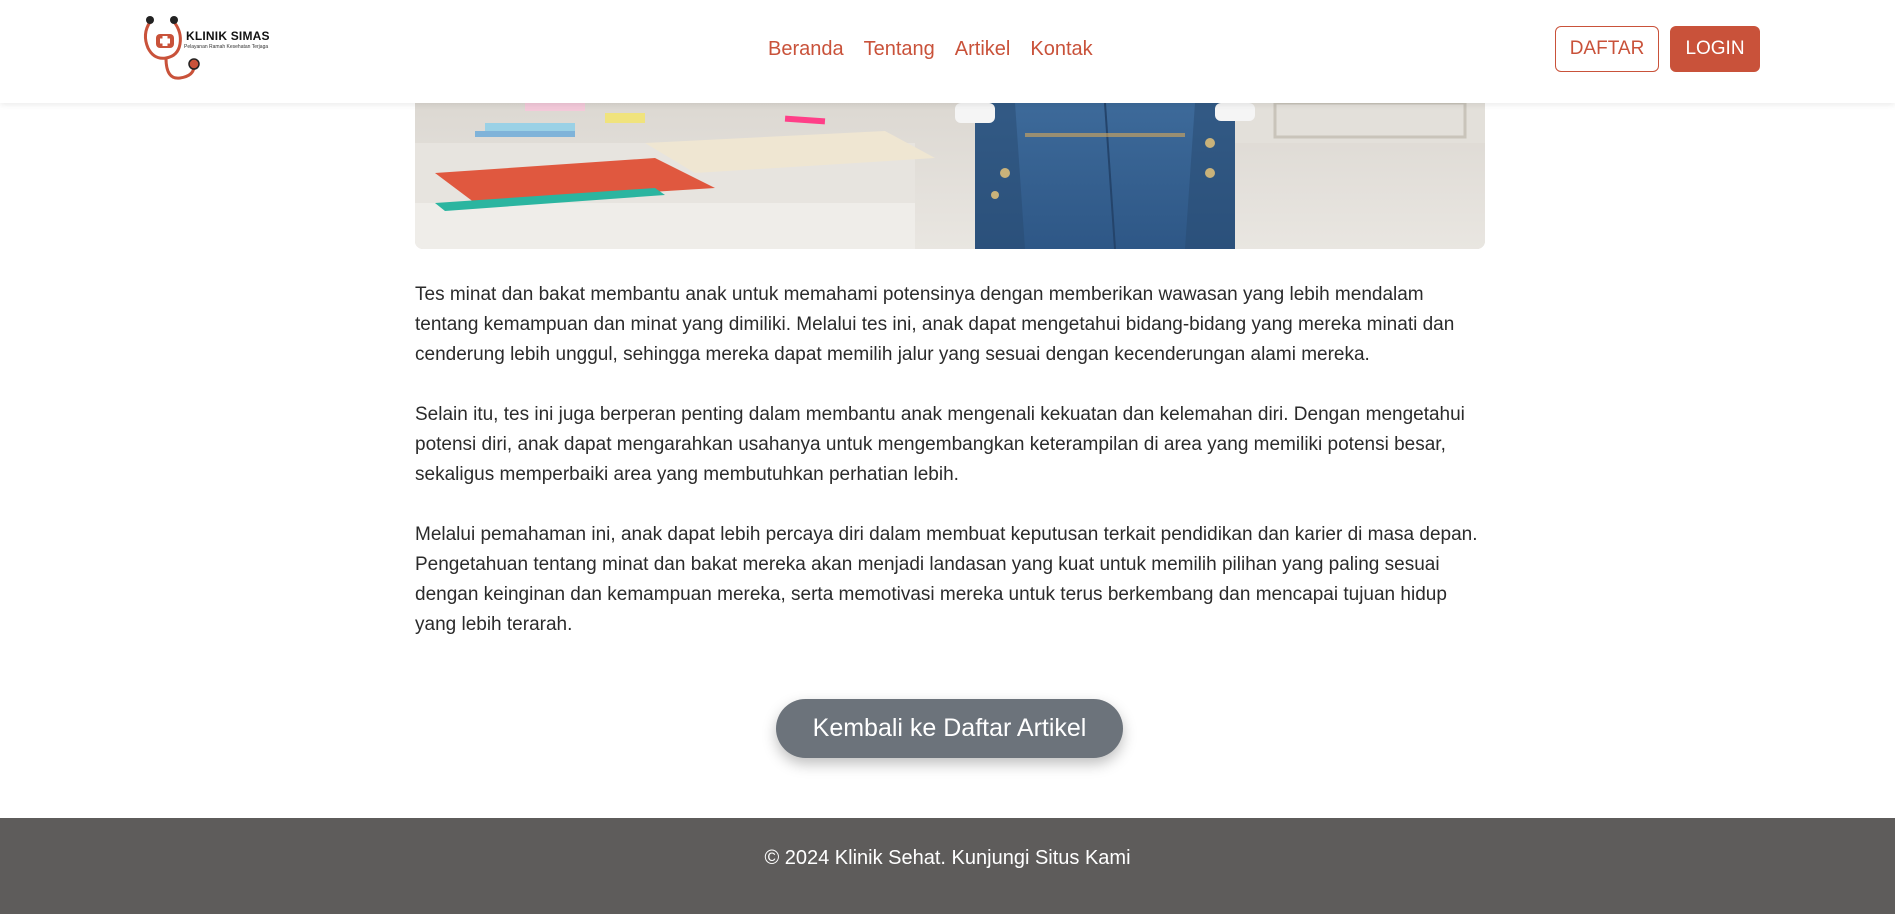 The width and height of the screenshot is (1895, 914). Describe the element at coordinates (947, 858) in the screenshot. I see `footer-text: © 2024 Klinik Sehat. Kunjungi Situs Kami` at that location.